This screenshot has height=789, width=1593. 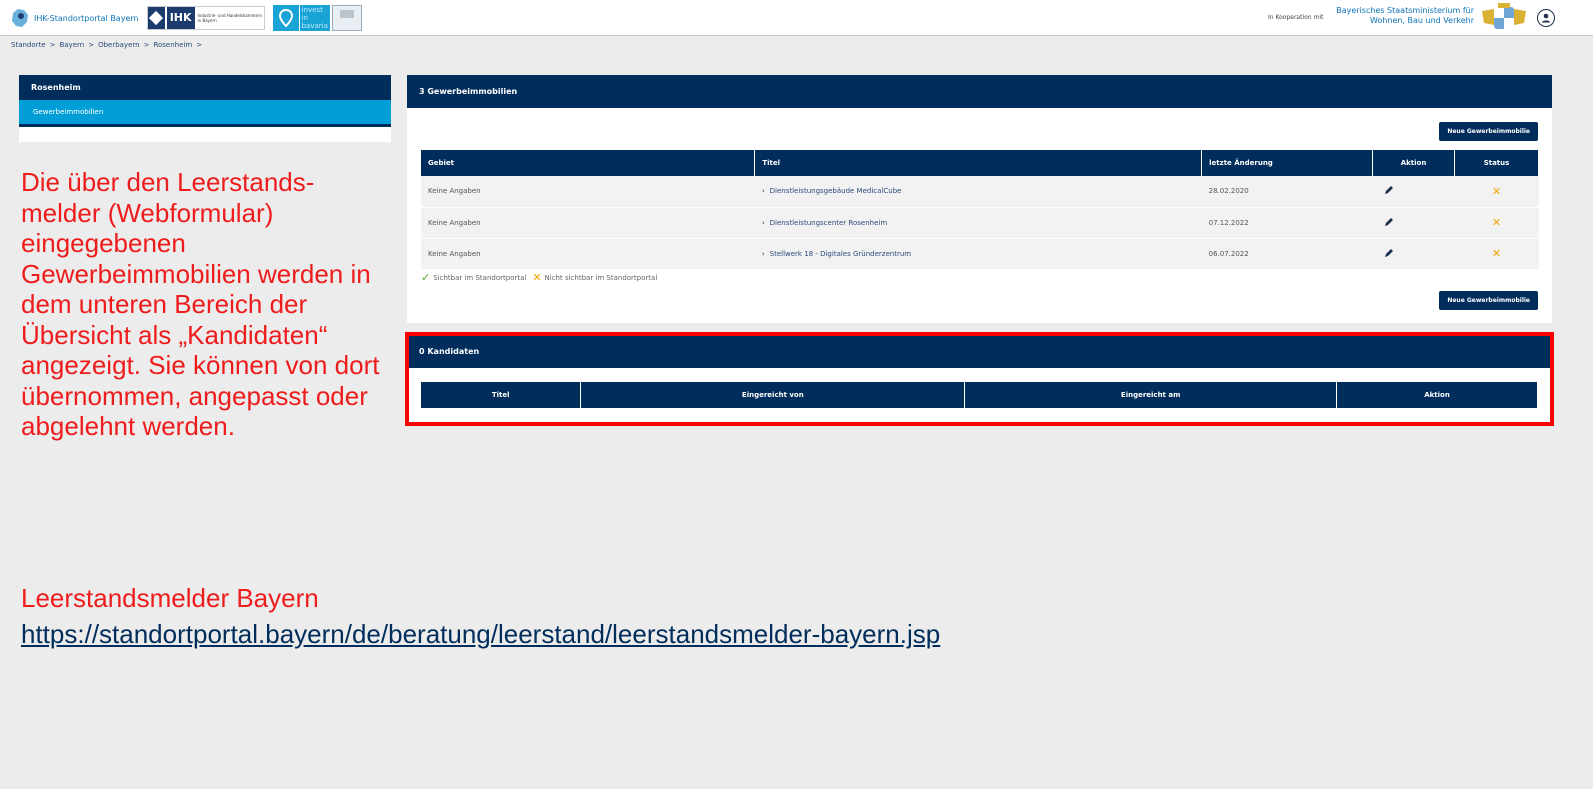 What do you see at coordinates (979, 352) in the screenshot?
I see `kandidaten-heading: 0 Kandidaten` at bounding box center [979, 352].